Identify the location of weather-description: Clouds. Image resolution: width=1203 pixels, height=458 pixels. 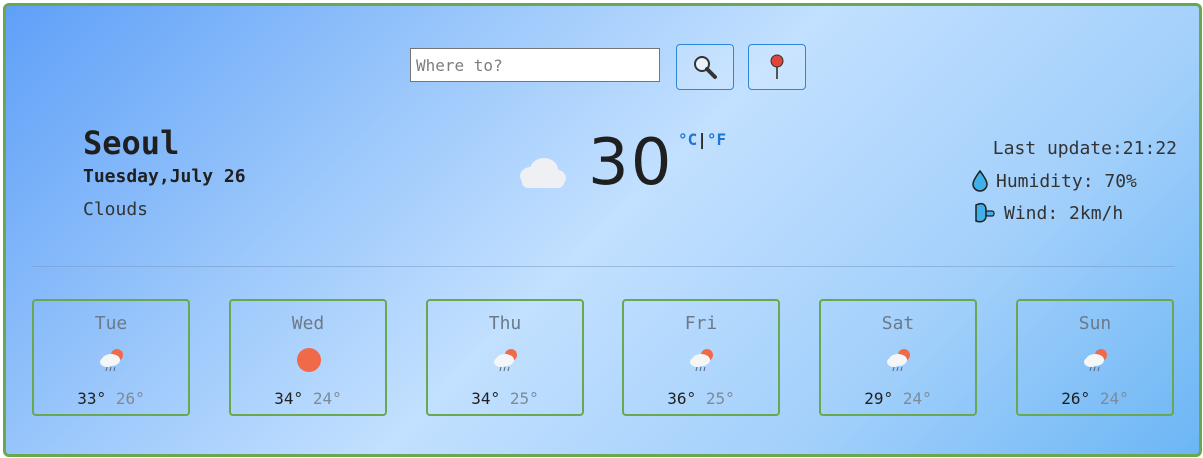
(116, 209).